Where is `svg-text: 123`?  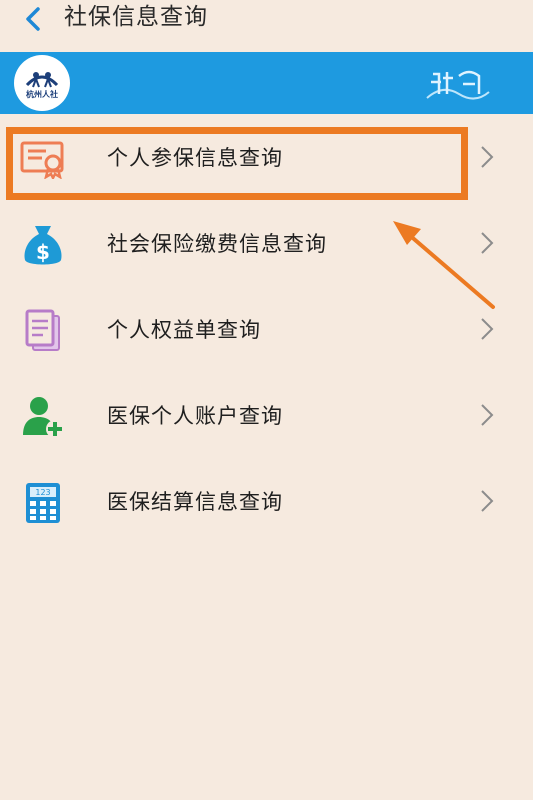
svg-text: 123 is located at coordinates (42, 492).